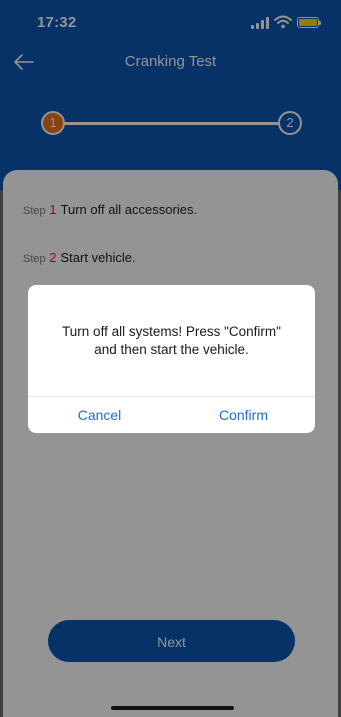  Describe the element at coordinates (243, 415) in the screenshot. I see `confirm-button: Confirm` at that location.